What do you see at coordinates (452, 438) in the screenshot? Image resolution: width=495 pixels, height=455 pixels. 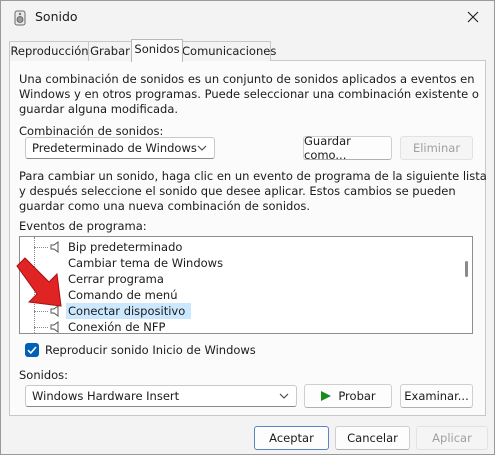 I see `apply-button: Aplicar` at bounding box center [452, 438].